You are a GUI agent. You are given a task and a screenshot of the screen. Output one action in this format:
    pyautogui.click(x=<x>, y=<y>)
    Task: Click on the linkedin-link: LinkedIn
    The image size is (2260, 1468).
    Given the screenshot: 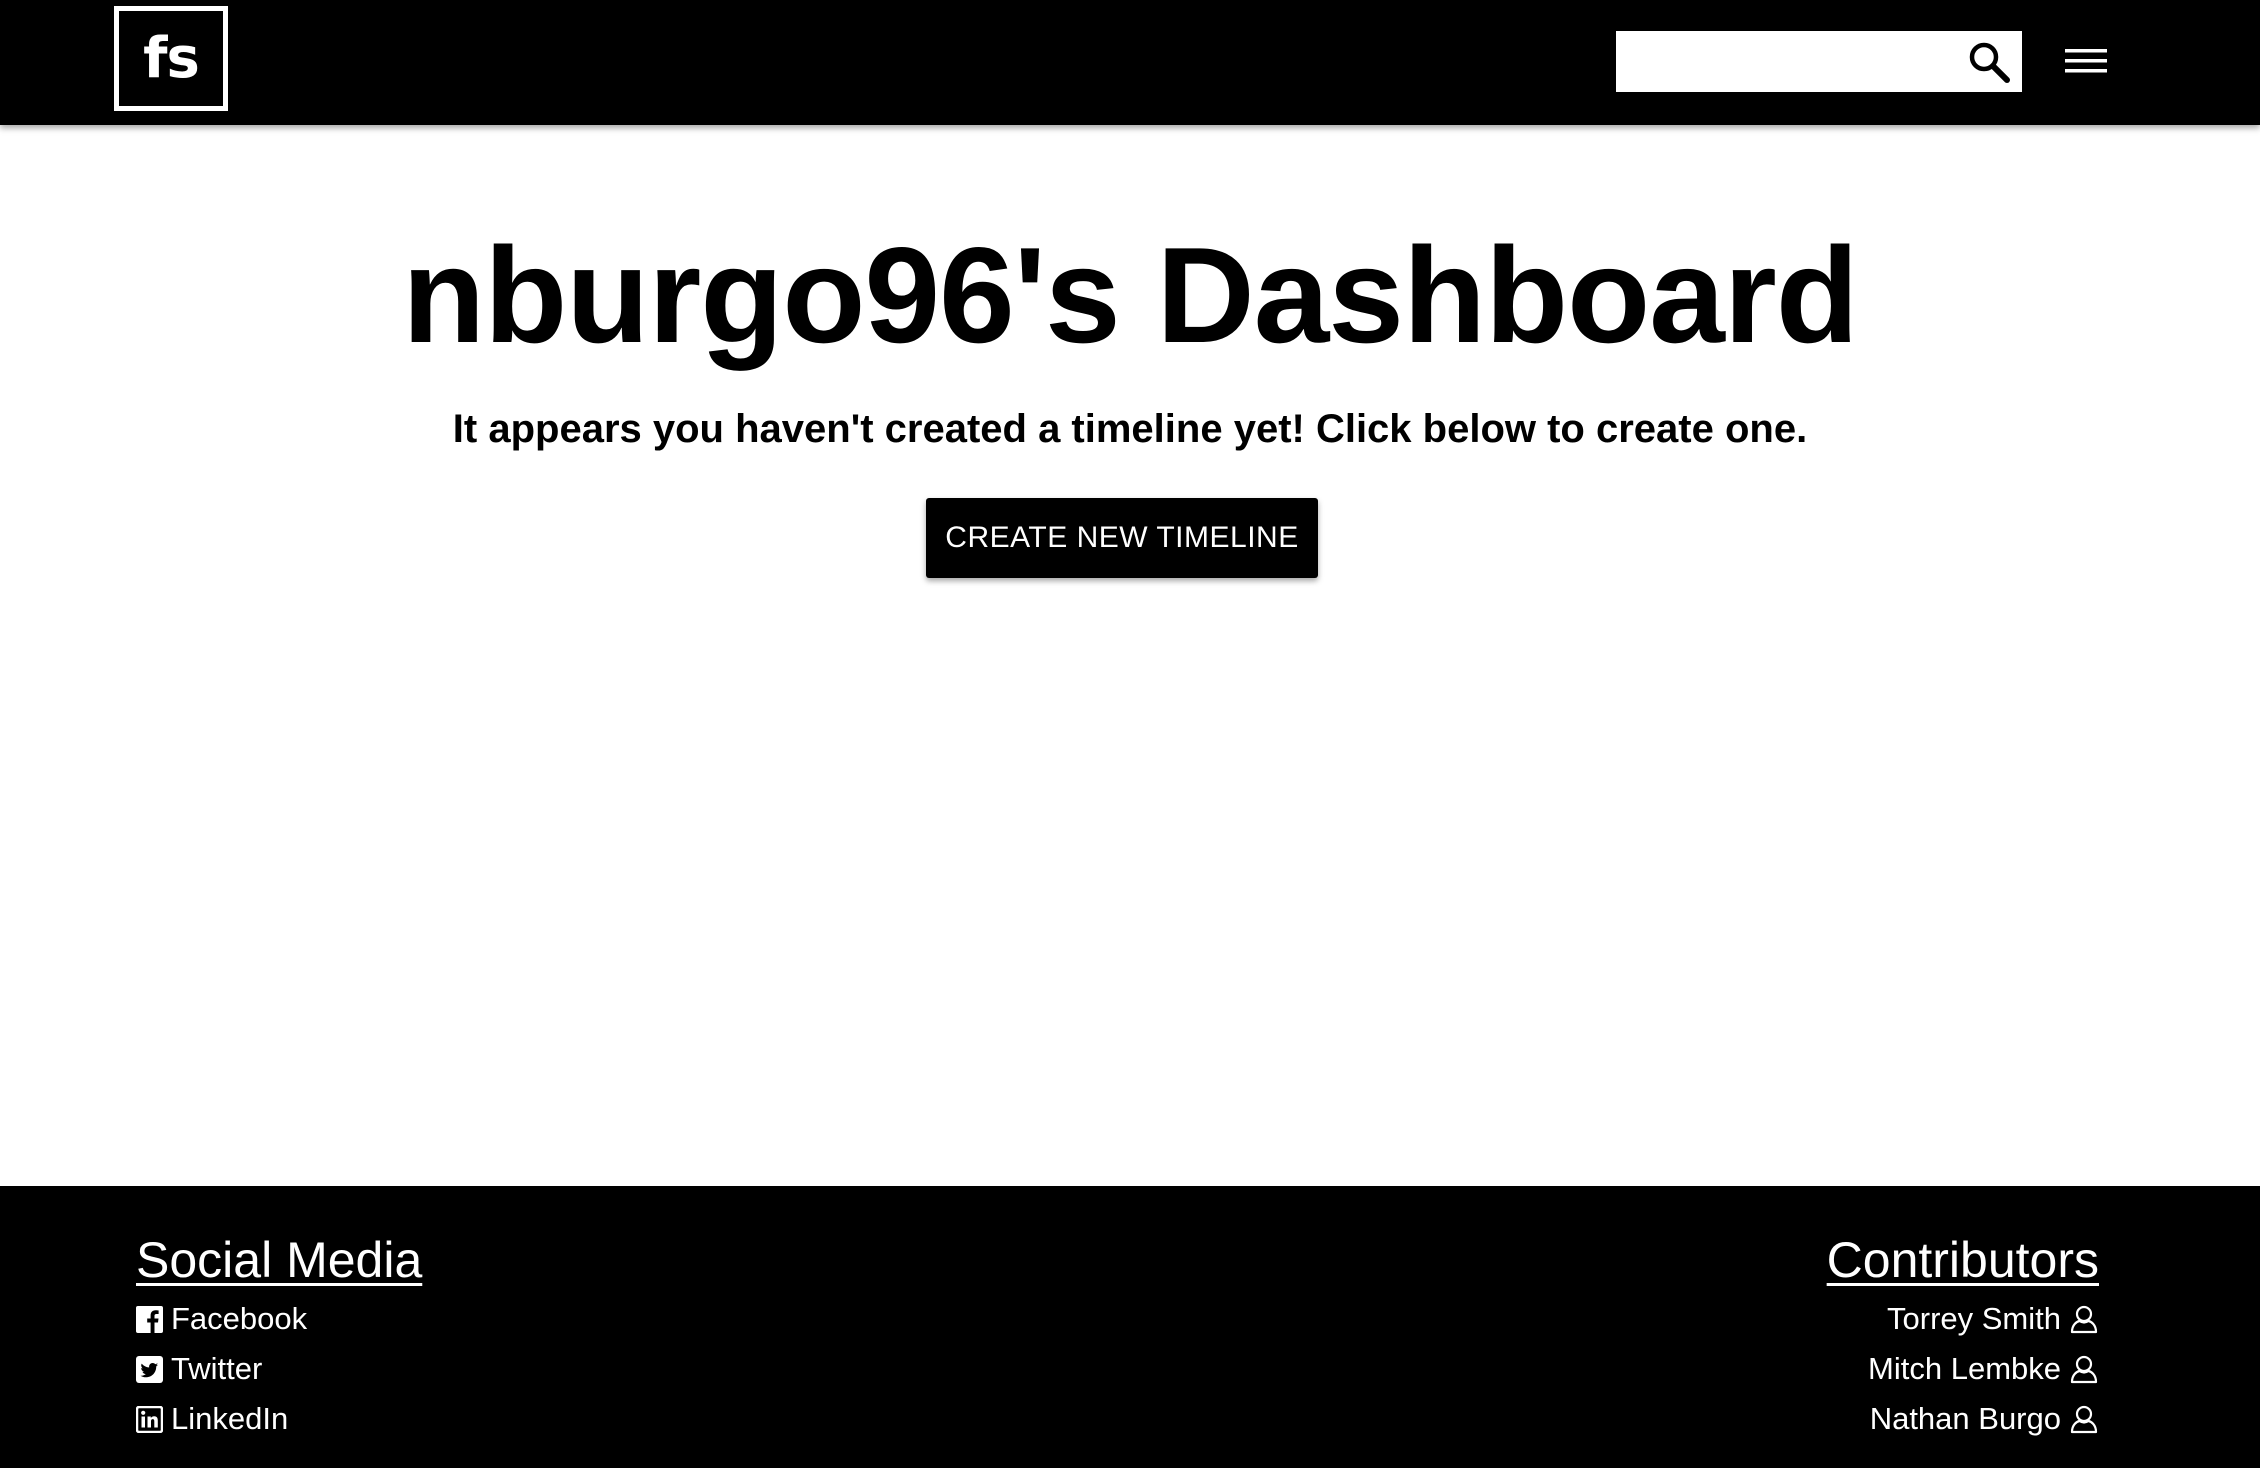 What is the action you would take?
    pyautogui.click(x=279, y=1419)
    